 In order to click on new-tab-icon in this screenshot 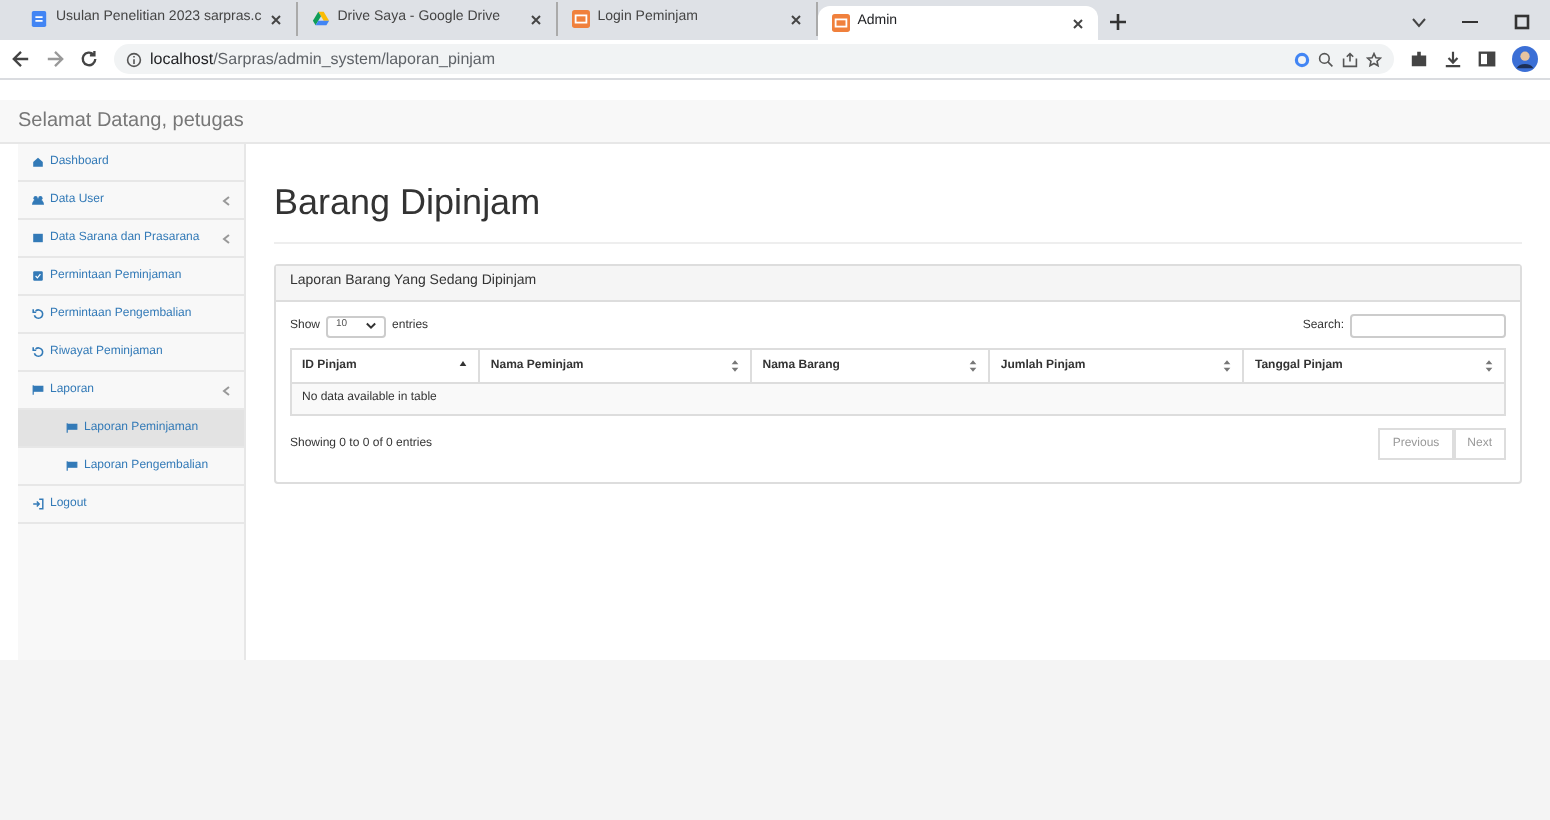, I will do `click(1117, 22)`.